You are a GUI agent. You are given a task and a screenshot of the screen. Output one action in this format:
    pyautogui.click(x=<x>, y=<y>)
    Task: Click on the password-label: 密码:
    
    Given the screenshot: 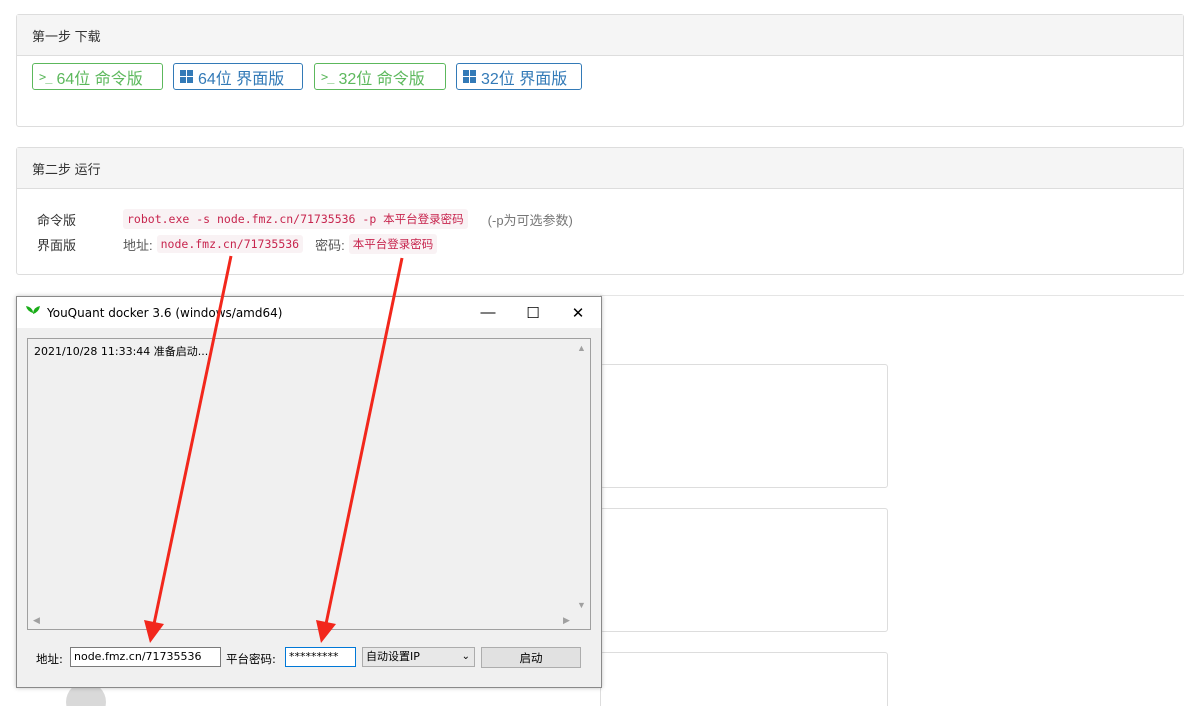 What is the action you would take?
    pyautogui.click(x=330, y=245)
    